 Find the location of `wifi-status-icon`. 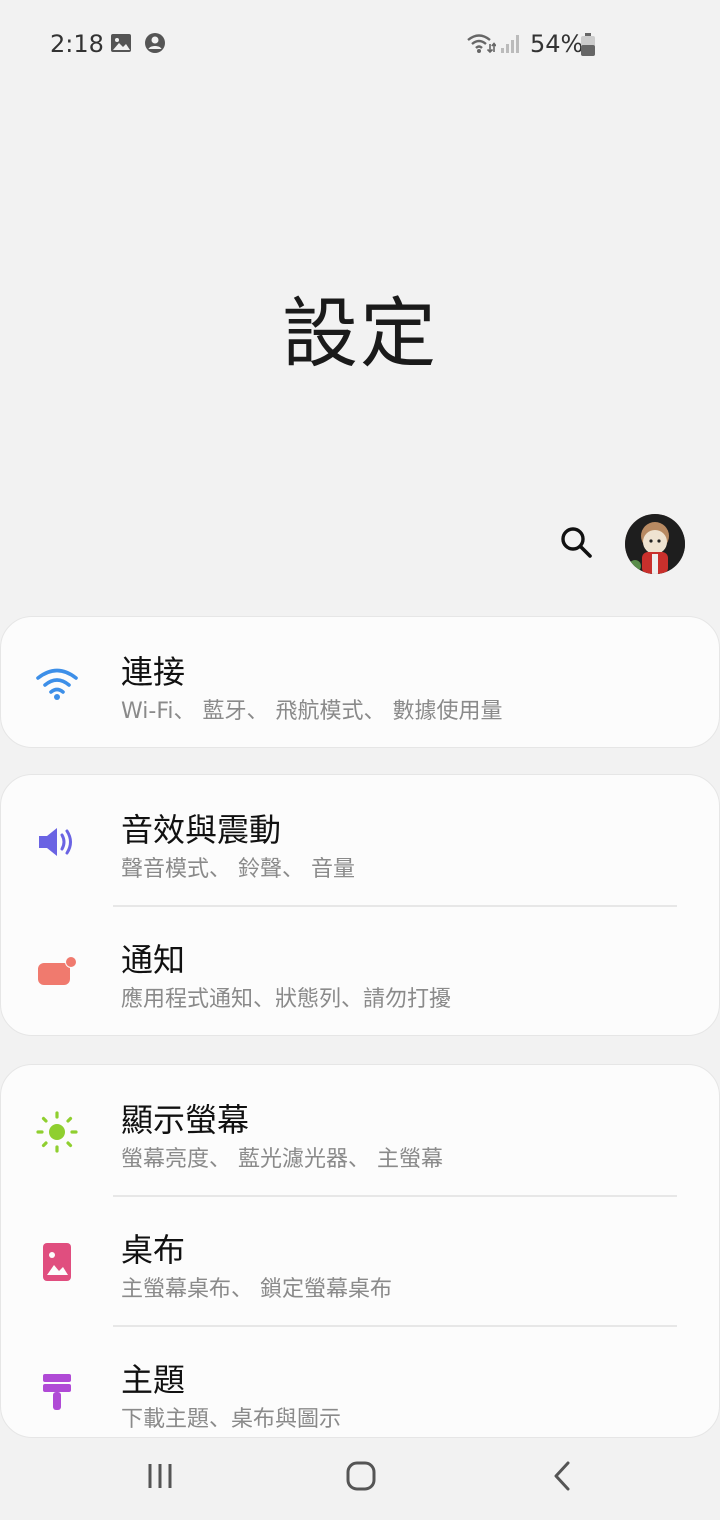

wifi-status-icon is located at coordinates (481, 46).